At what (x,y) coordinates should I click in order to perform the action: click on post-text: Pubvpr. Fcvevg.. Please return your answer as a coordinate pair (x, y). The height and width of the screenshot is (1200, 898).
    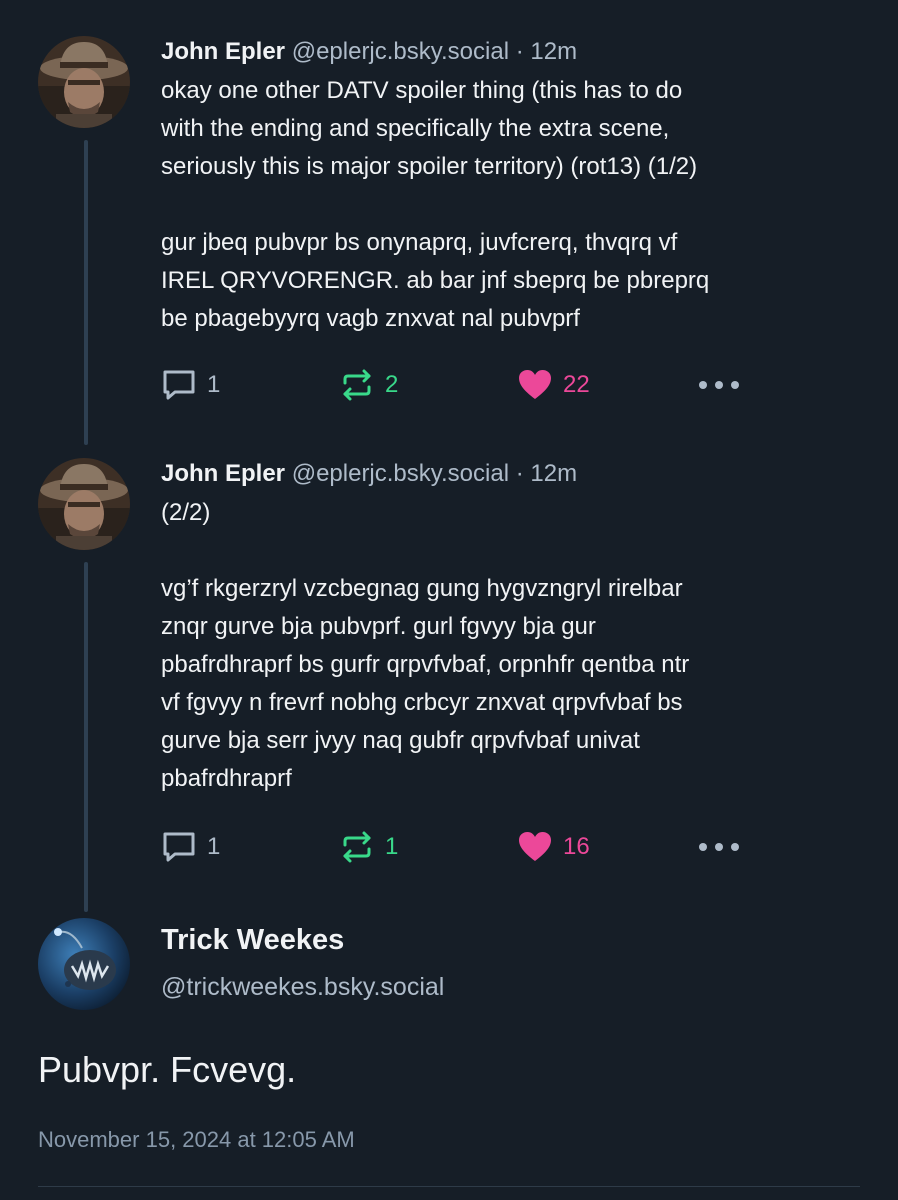
    Looking at the image, I should click on (167, 1069).